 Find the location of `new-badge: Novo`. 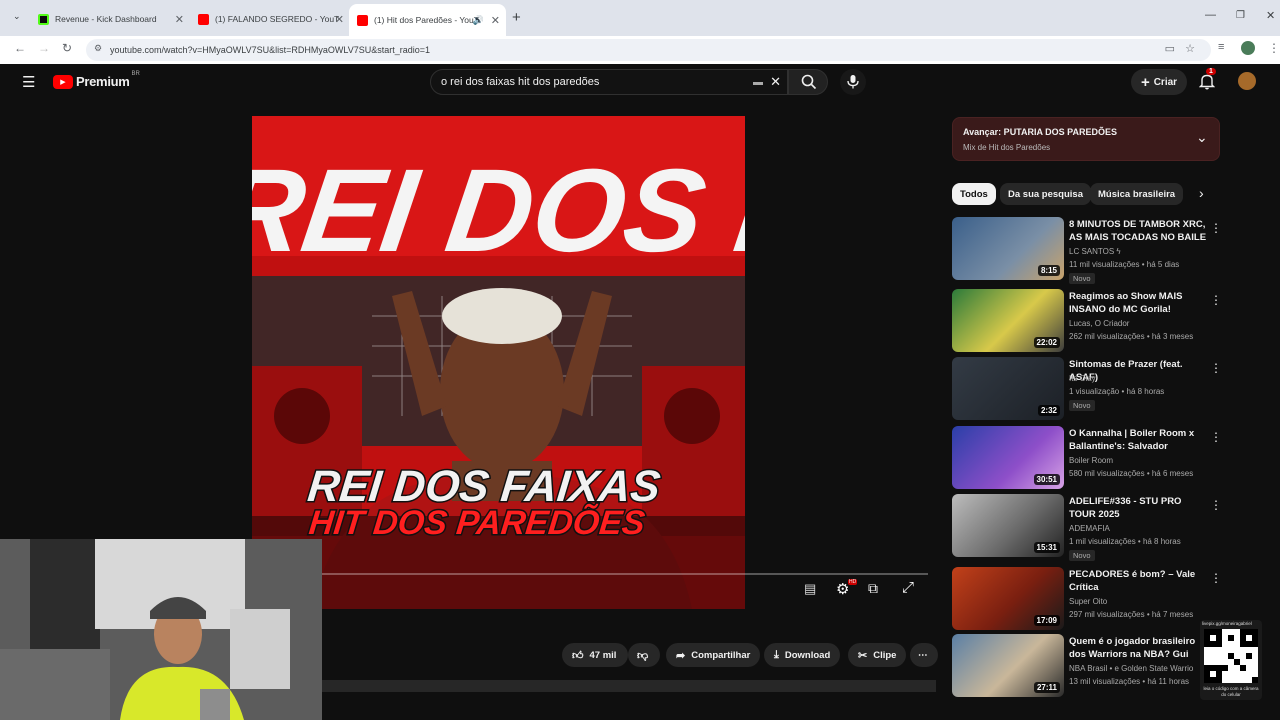

new-badge: Novo is located at coordinates (1082, 555).